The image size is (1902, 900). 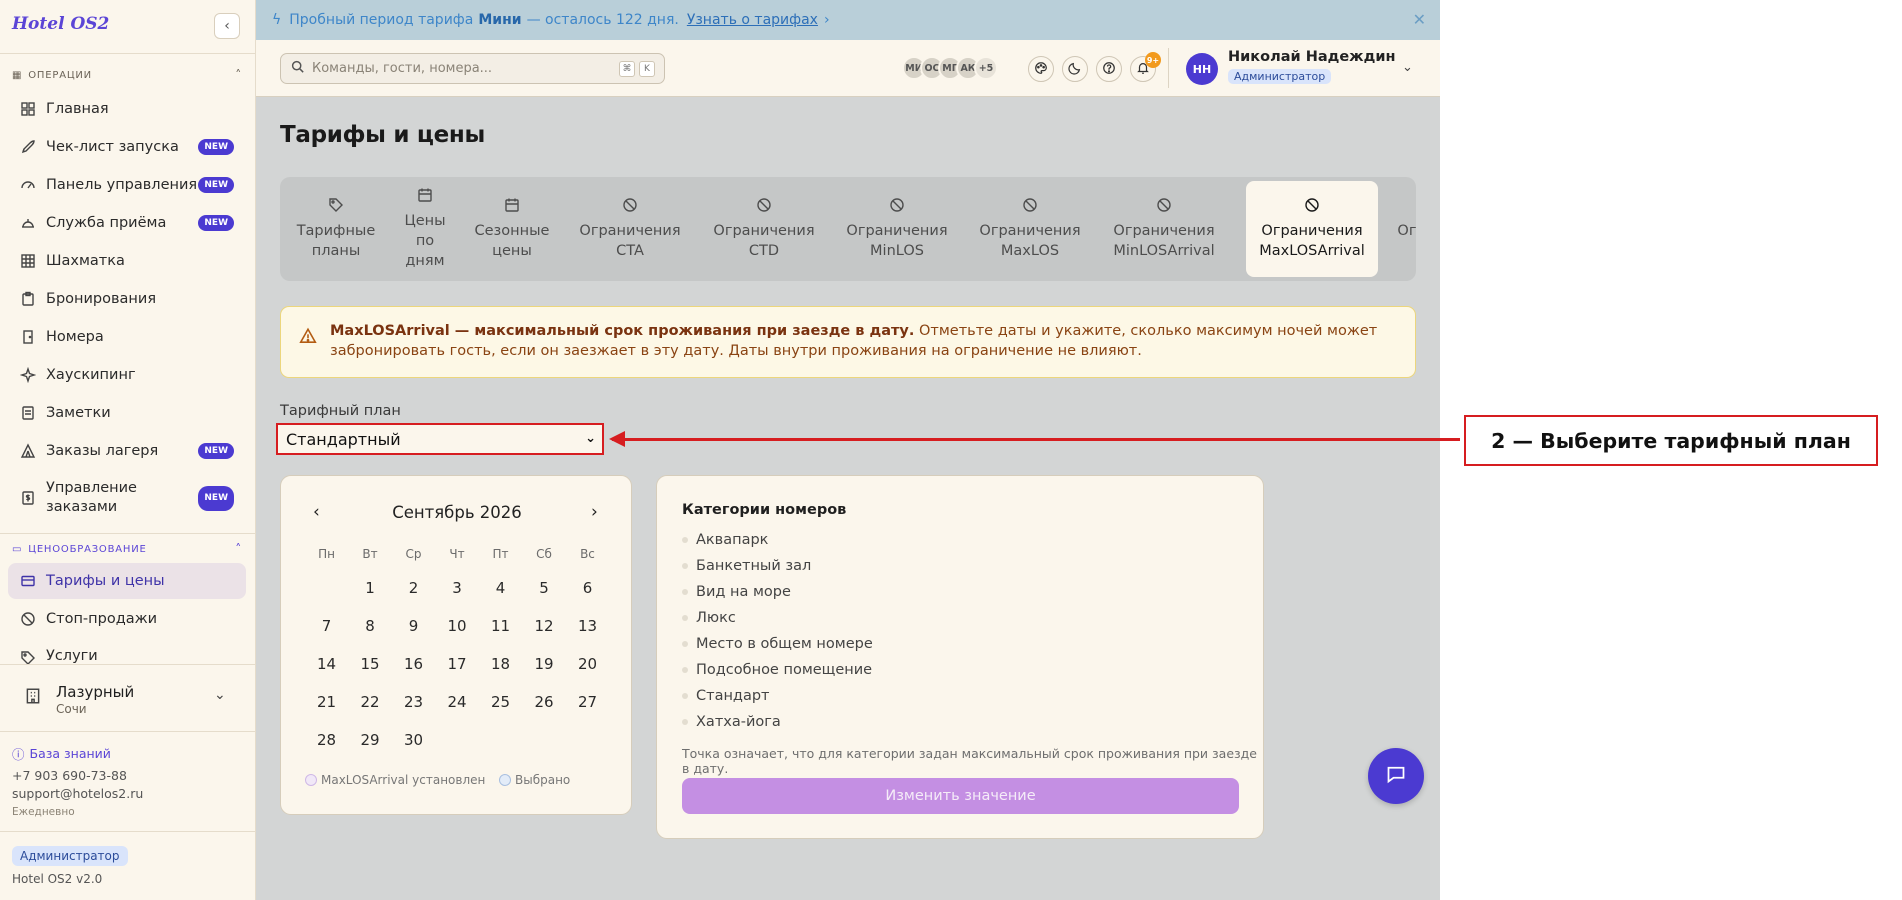 What do you see at coordinates (1164, 229) in the screenshot?
I see `tab-restrictions-minlosarrival: Ограничения MinLOSArrival` at bounding box center [1164, 229].